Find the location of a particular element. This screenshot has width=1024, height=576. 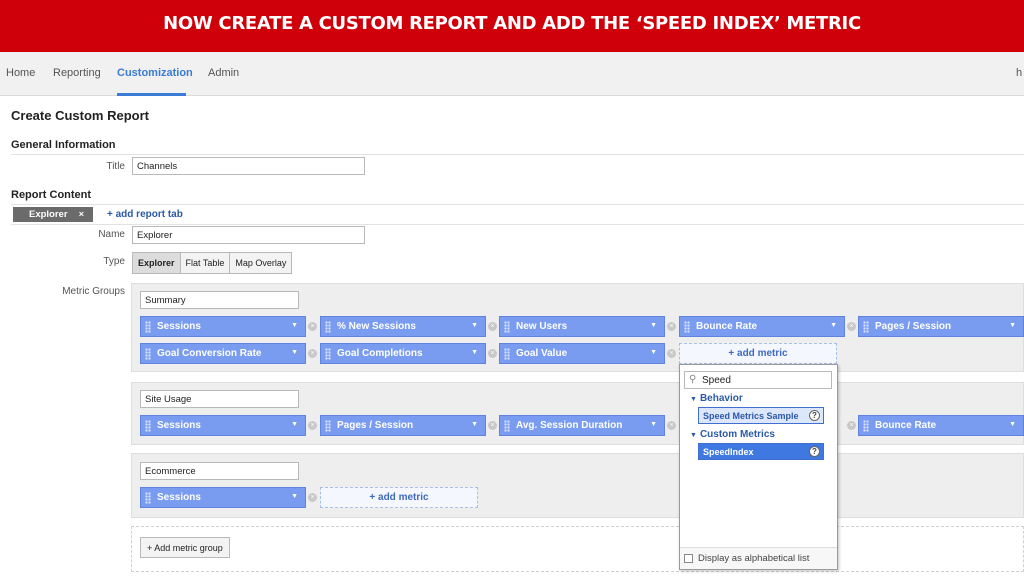

page-title: Create Custom Report is located at coordinates (80, 115).